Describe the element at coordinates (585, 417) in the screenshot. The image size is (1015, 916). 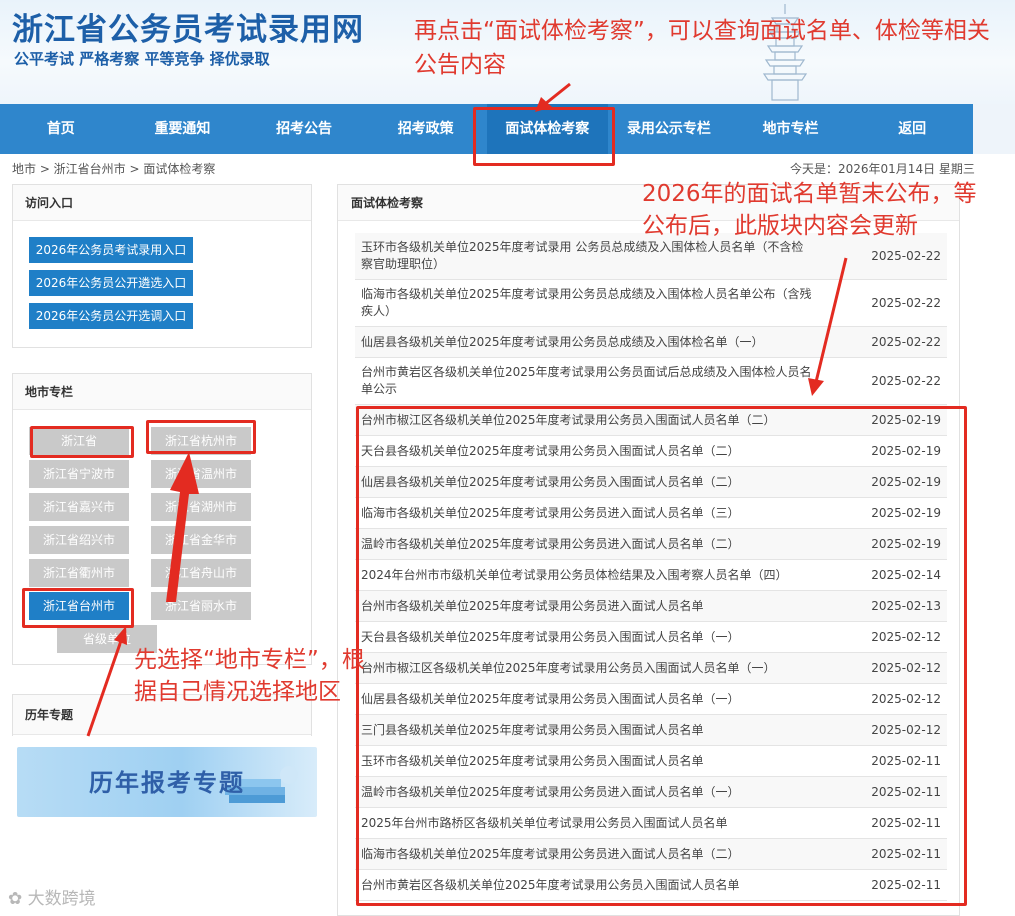
I see `announcement-title: 台州市椒江区各级机关单位2025年度考试录用公务员入围面试人员名单（二）` at that location.